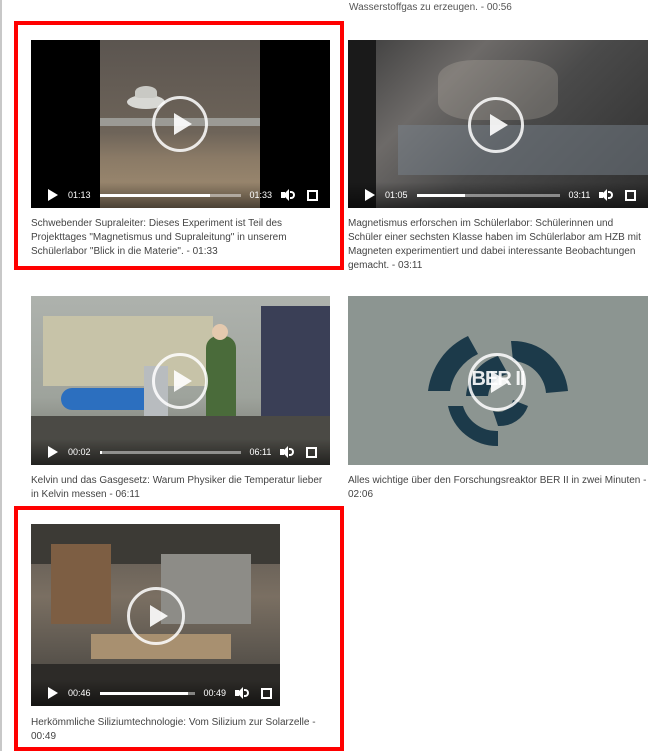  Describe the element at coordinates (1, 375) in the screenshot. I see `page-border` at that location.